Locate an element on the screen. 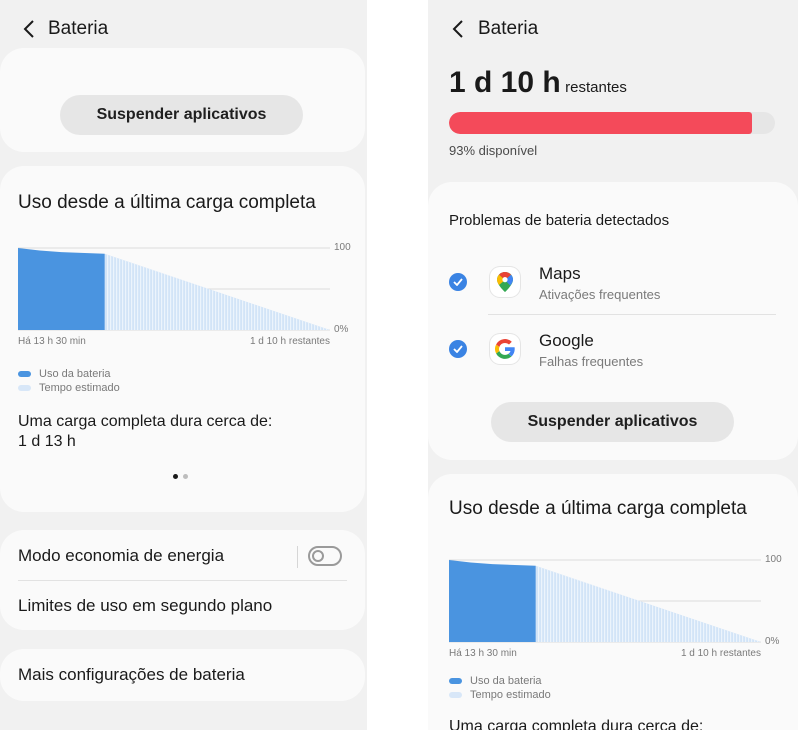 The width and height of the screenshot is (798, 730). google-checkbox is located at coordinates (458, 349).